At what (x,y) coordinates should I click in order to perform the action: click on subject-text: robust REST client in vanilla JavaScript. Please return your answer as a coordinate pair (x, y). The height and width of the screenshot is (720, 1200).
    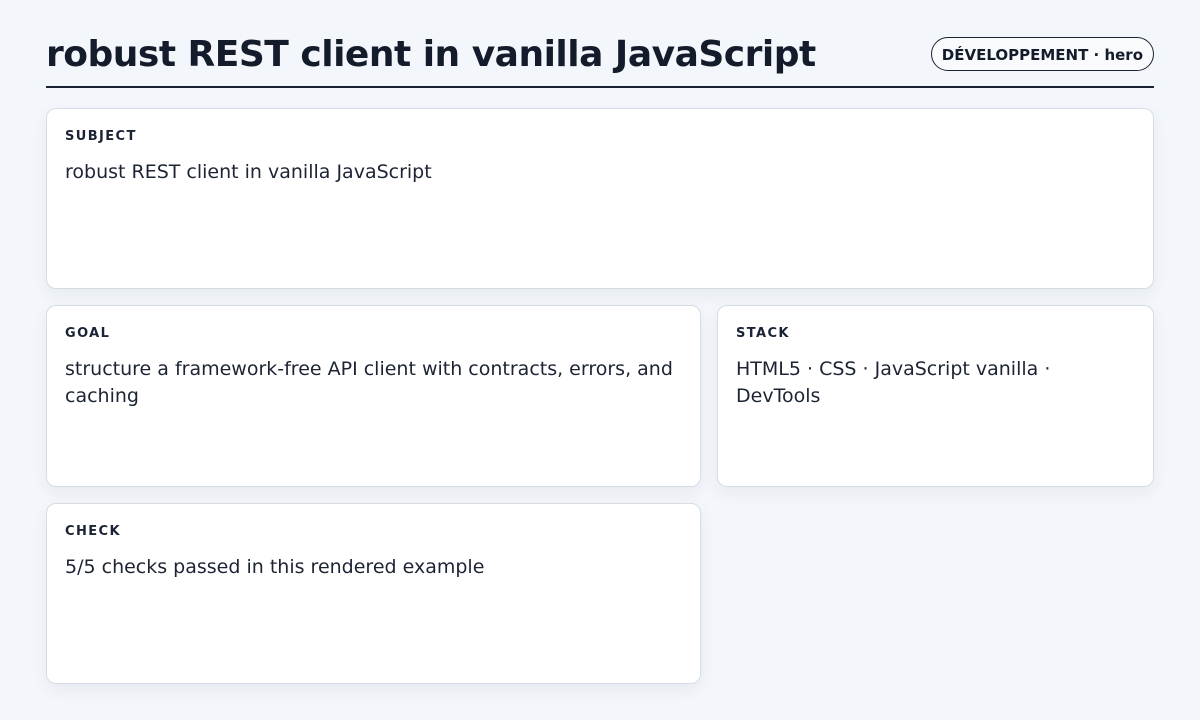
    Looking at the image, I should click on (248, 172).